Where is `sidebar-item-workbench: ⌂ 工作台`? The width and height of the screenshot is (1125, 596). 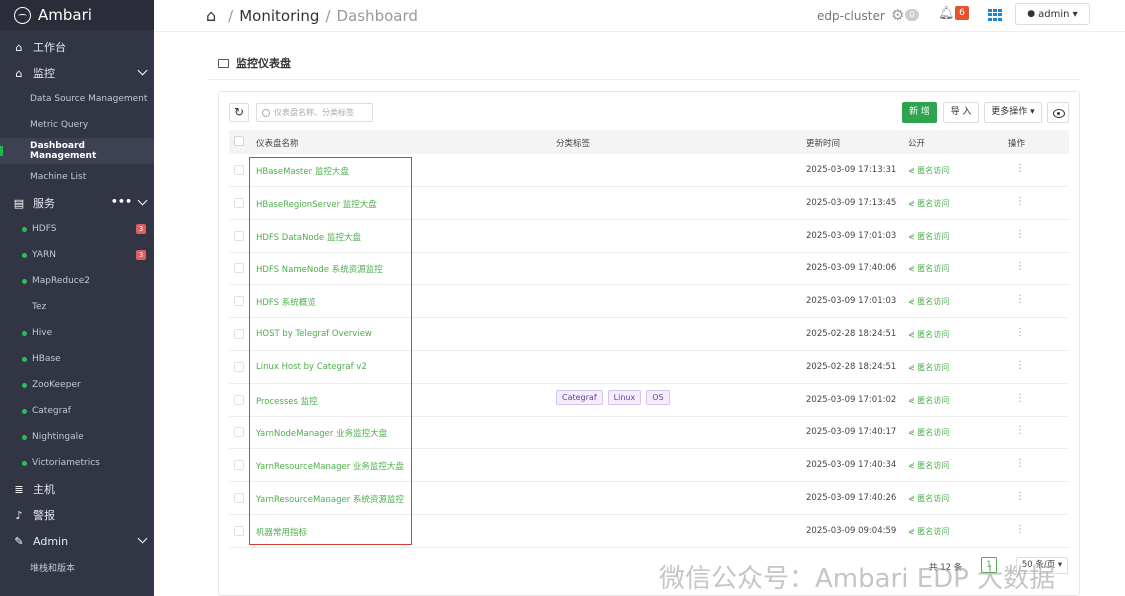 sidebar-item-workbench: ⌂ 工作台 is located at coordinates (77, 47).